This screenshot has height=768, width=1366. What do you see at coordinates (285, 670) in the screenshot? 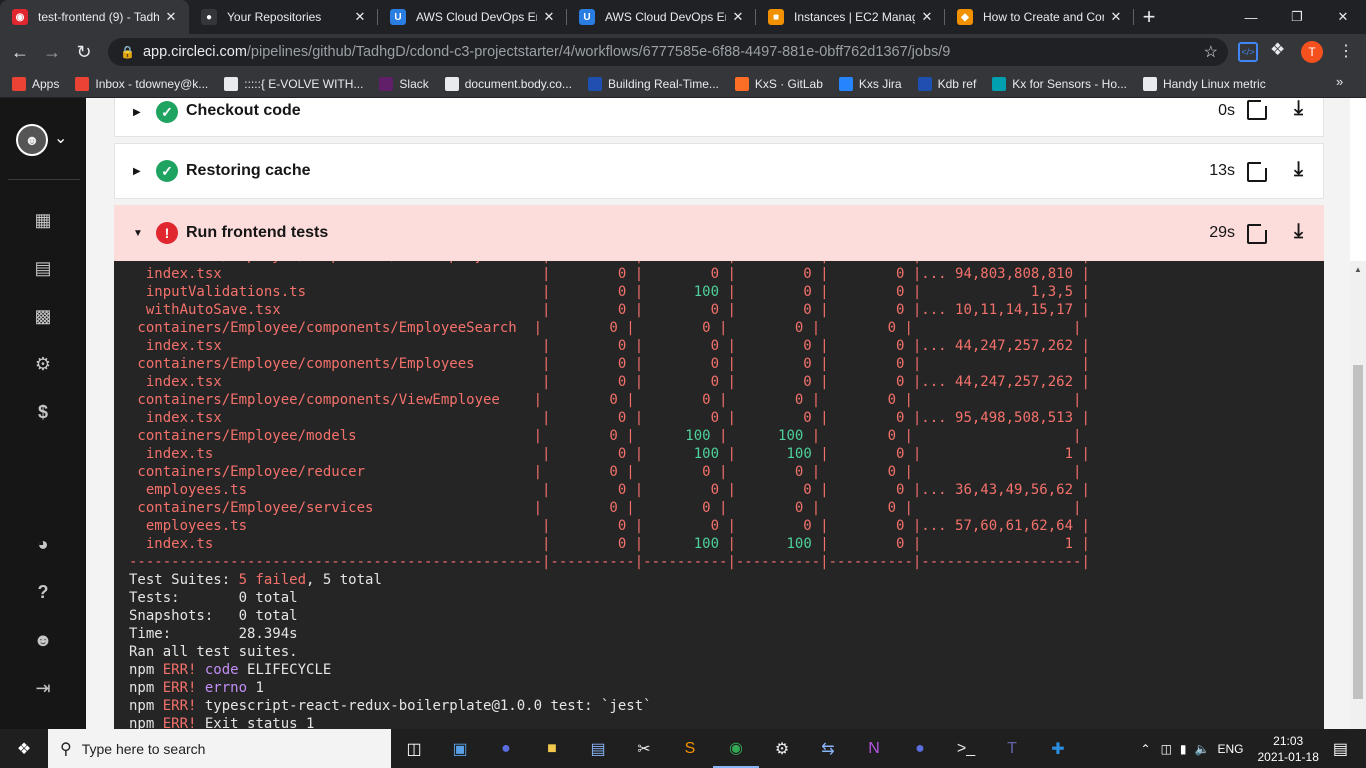
I see `terminal-text: ELIFECYCLE` at bounding box center [285, 670].